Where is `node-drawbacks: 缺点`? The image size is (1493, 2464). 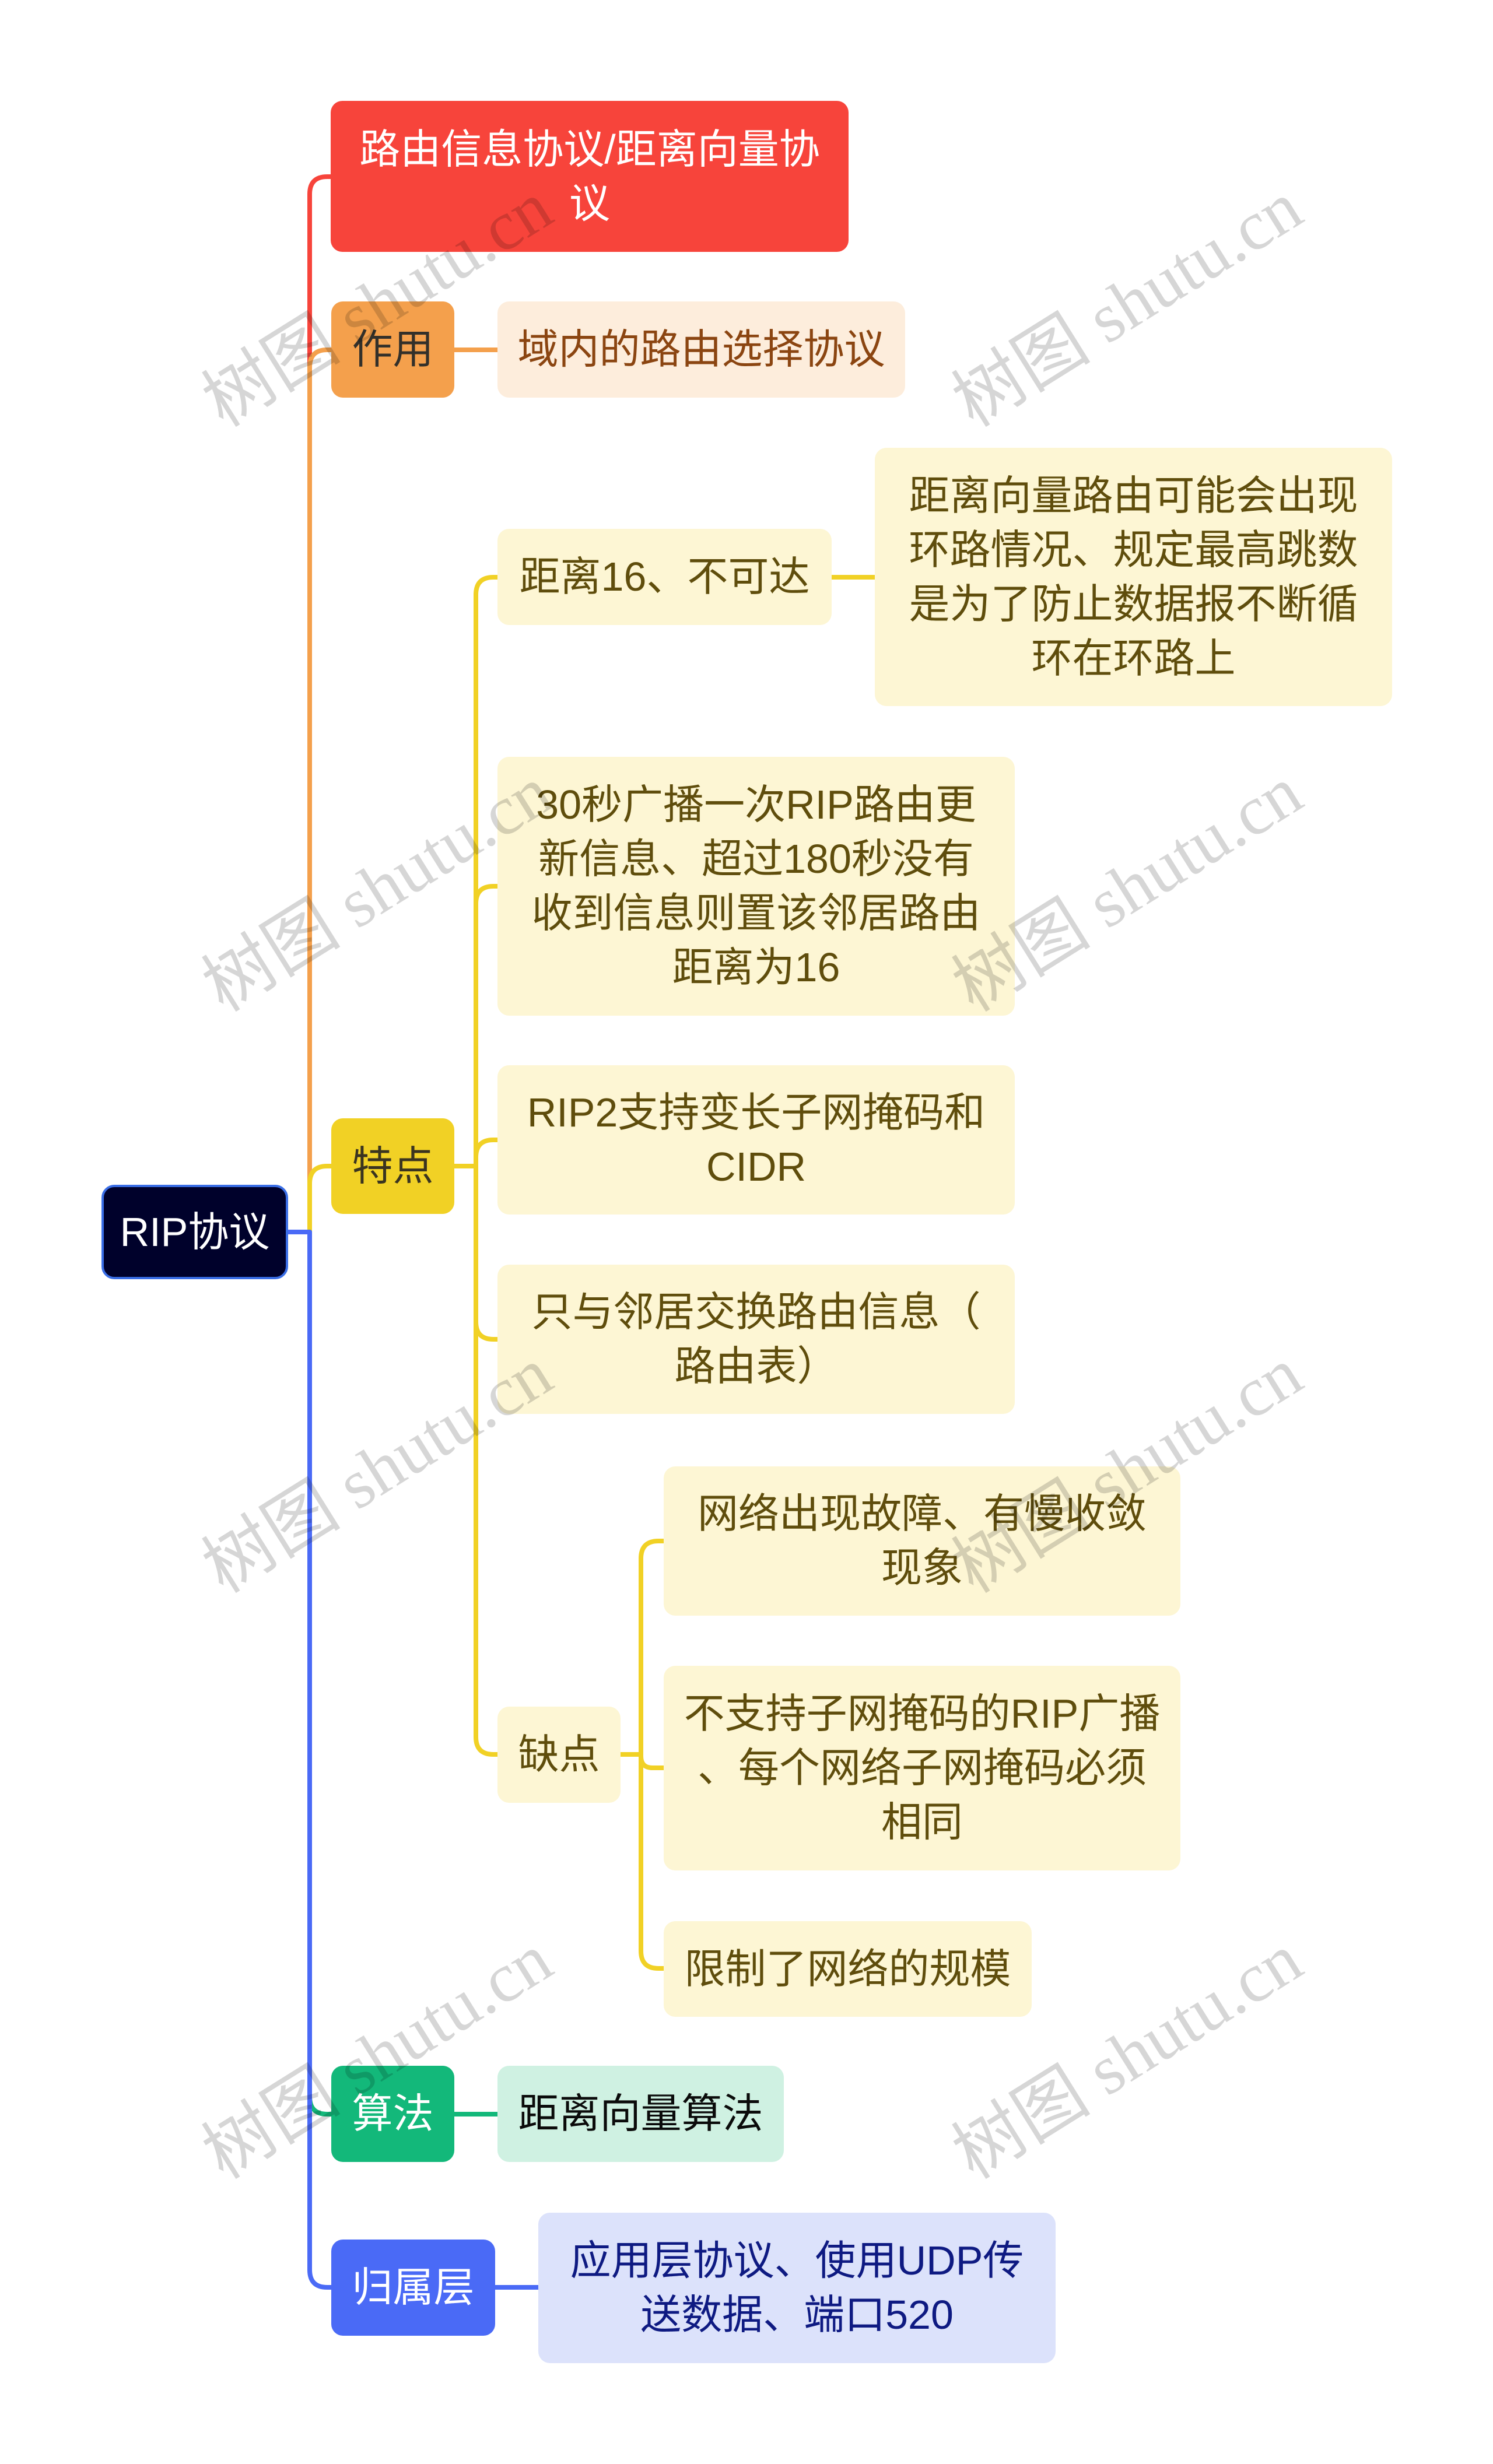 node-drawbacks: 缺点 is located at coordinates (559, 1755).